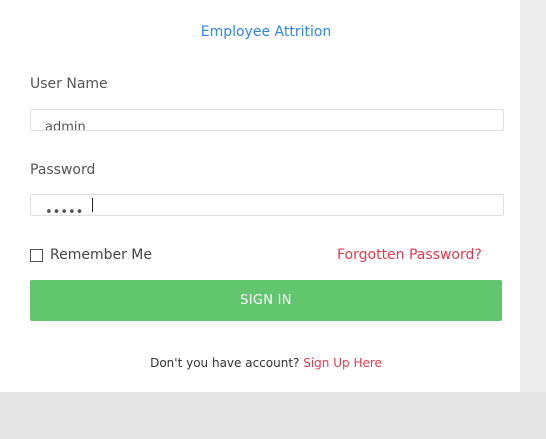 The image size is (546, 439). I want to click on signup-prompt-text: Don't you have account?, so click(225, 363).